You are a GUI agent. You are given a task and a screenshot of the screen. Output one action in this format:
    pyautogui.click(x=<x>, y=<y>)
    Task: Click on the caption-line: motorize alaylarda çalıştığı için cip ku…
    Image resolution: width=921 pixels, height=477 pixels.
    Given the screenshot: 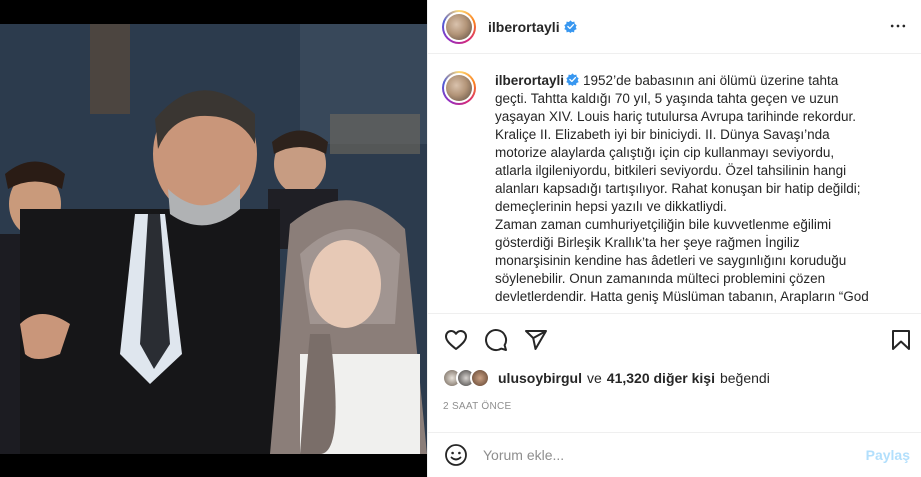 What is the action you would take?
    pyautogui.click(x=665, y=152)
    